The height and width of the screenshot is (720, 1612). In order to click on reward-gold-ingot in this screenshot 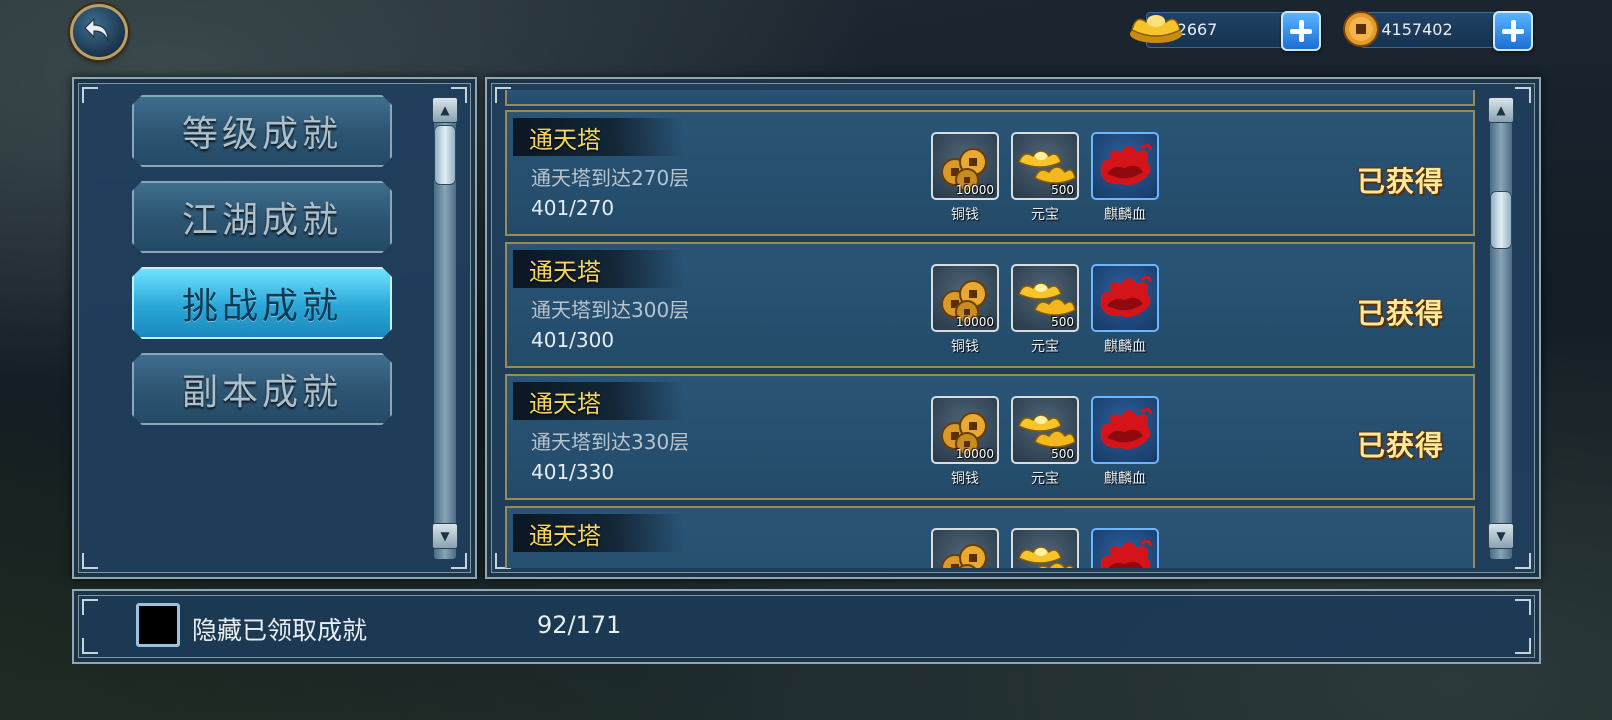, I will do `click(1045, 548)`.